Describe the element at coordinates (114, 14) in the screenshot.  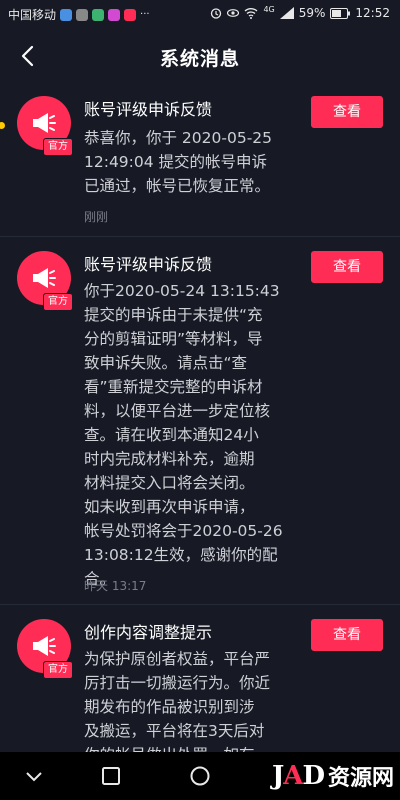
I see `app-icon` at that location.